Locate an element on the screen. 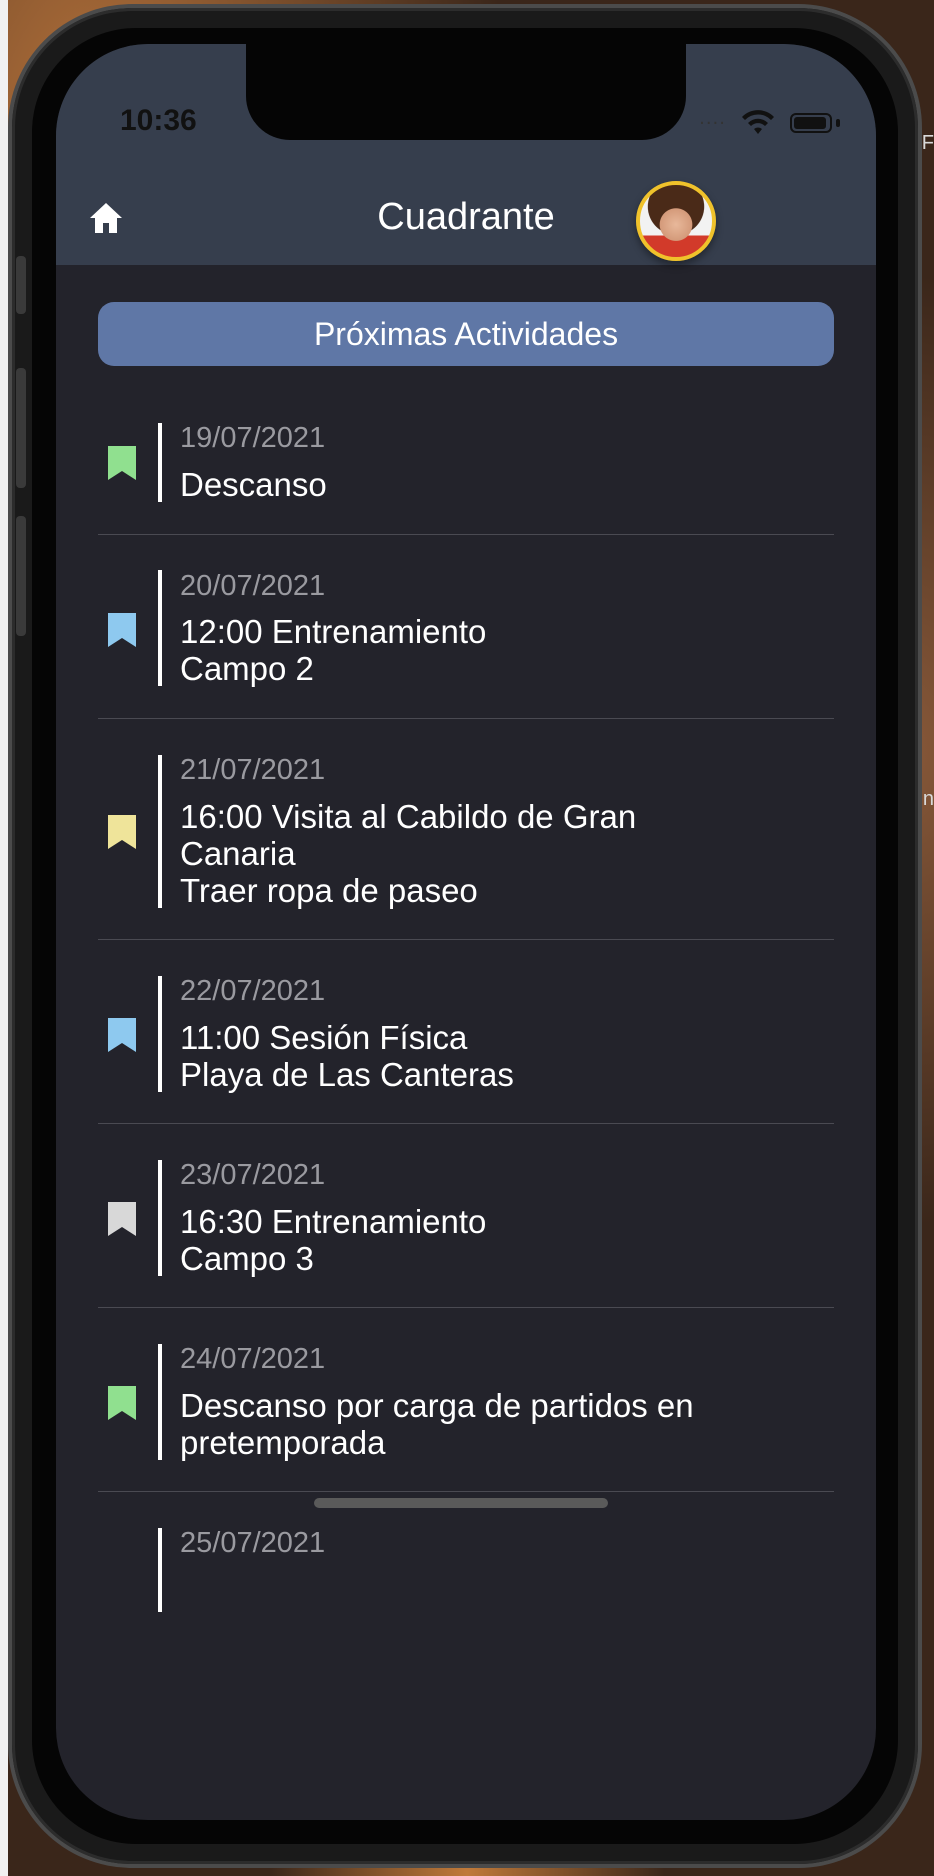  status-time: 10:36 is located at coordinates (158, 120).